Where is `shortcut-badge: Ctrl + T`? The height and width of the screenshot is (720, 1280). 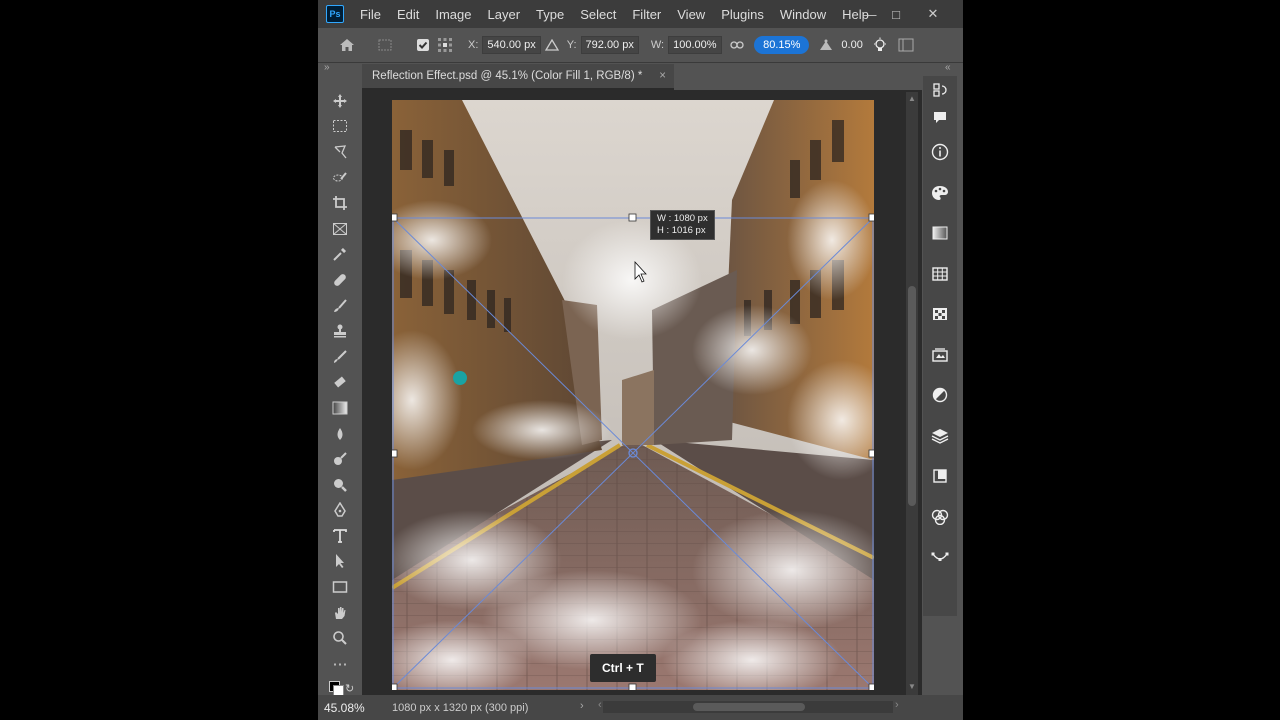
shortcut-badge: Ctrl + T is located at coordinates (623, 668).